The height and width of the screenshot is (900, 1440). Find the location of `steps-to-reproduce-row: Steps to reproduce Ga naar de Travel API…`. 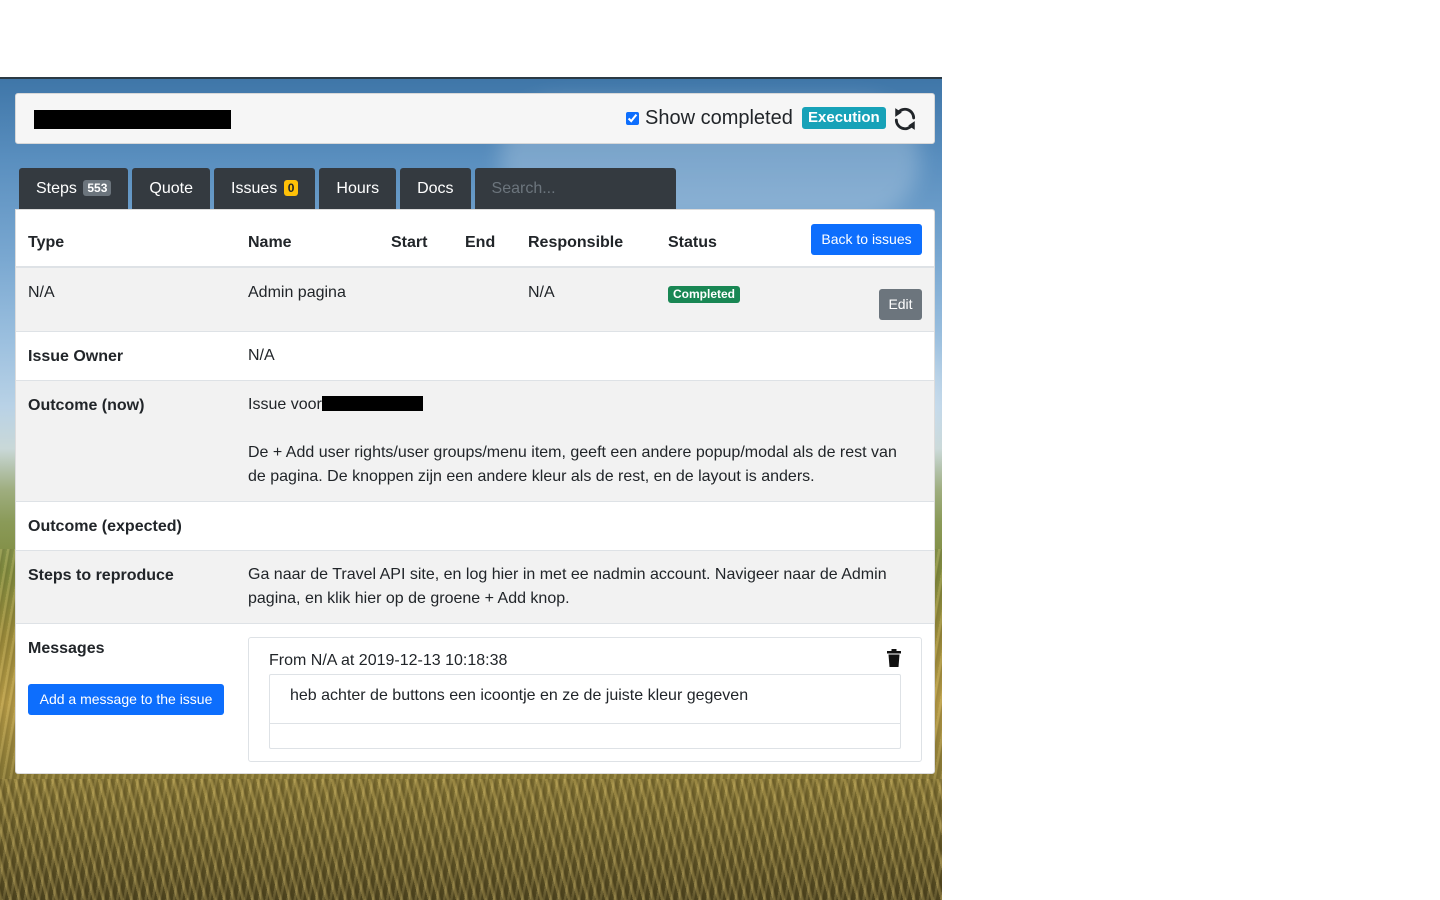

steps-to-reproduce-row: Steps to reproduce Ga naar de Travel API… is located at coordinates (475, 587).